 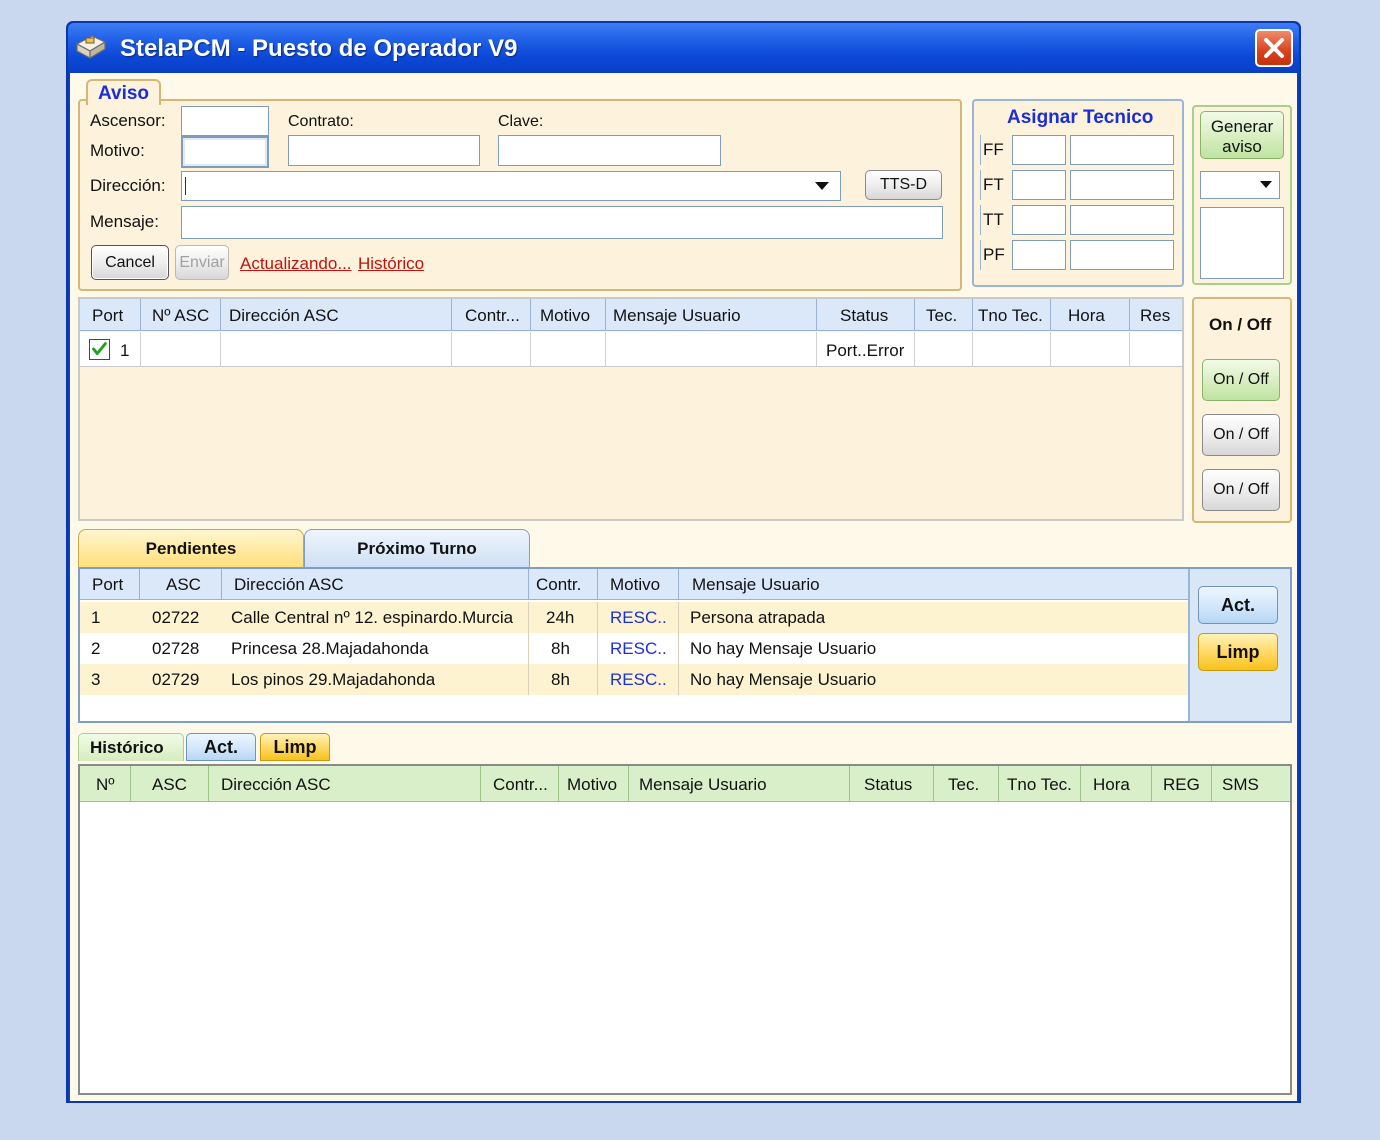 What do you see at coordinates (903, 185) in the screenshot?
I see `tts-d-button: TTS-D` at bounding box center [903, 185].